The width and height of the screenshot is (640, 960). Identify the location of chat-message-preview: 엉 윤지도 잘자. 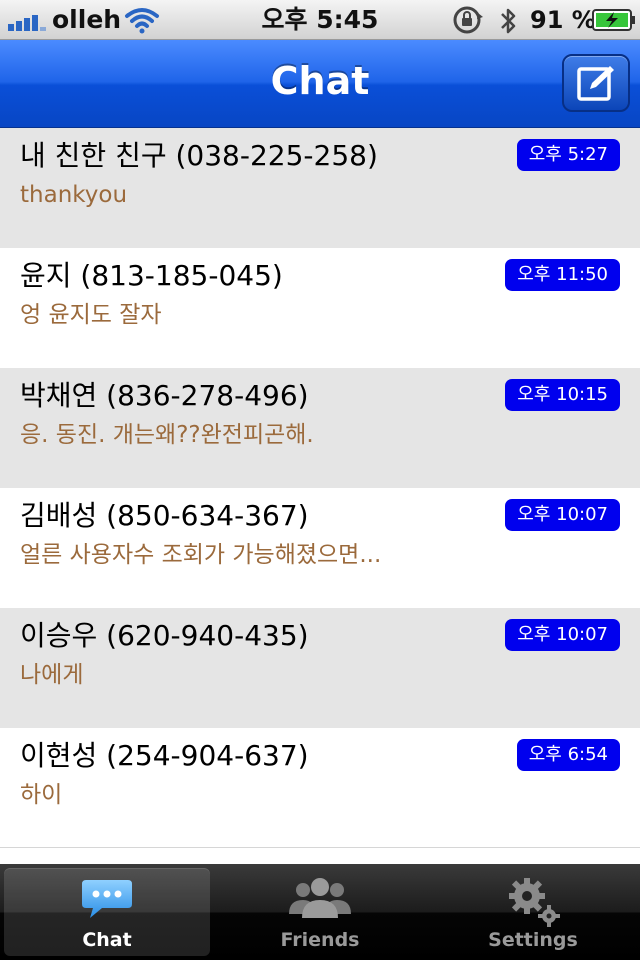
(91, 315).